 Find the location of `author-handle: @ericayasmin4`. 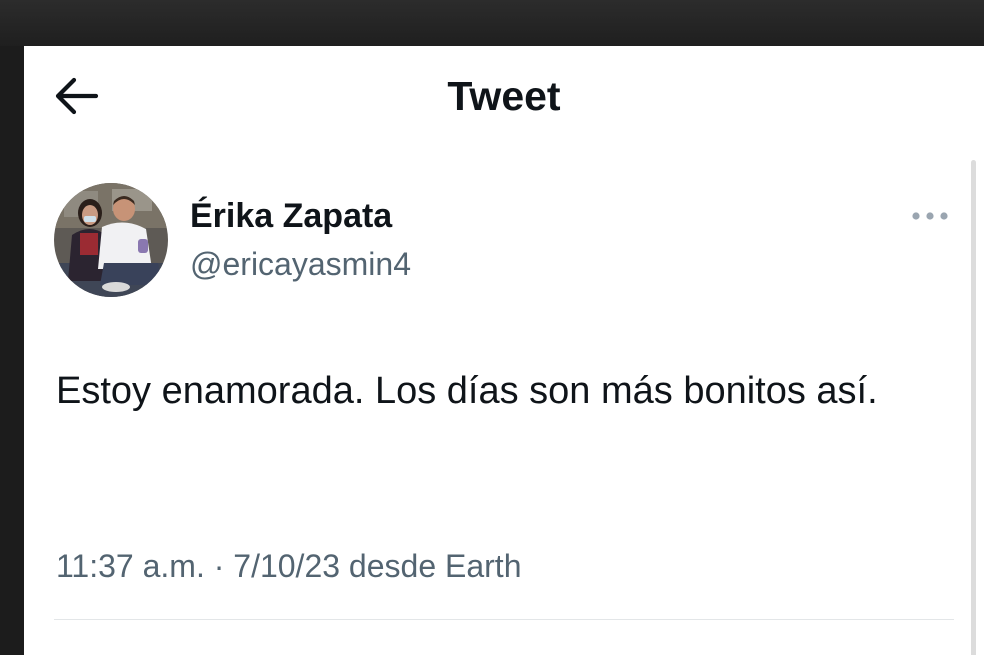

author-handle: @ericayasmin4 is located at coordinates (300, 264).